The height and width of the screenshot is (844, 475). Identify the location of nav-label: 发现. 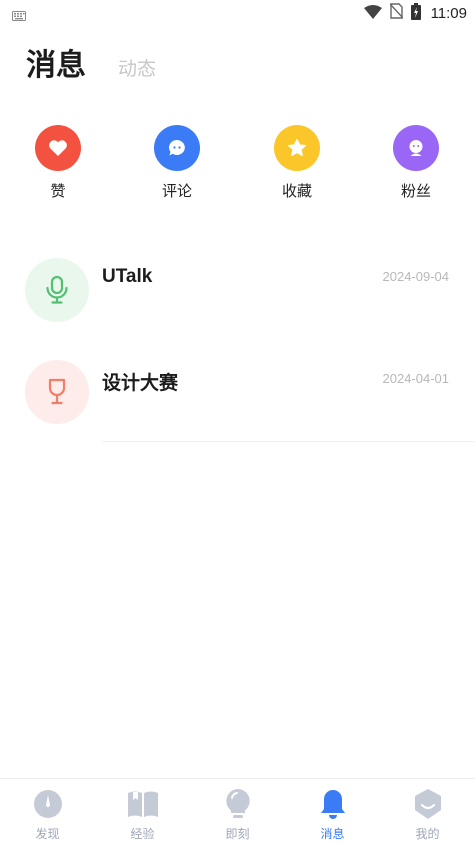
(47, 834).